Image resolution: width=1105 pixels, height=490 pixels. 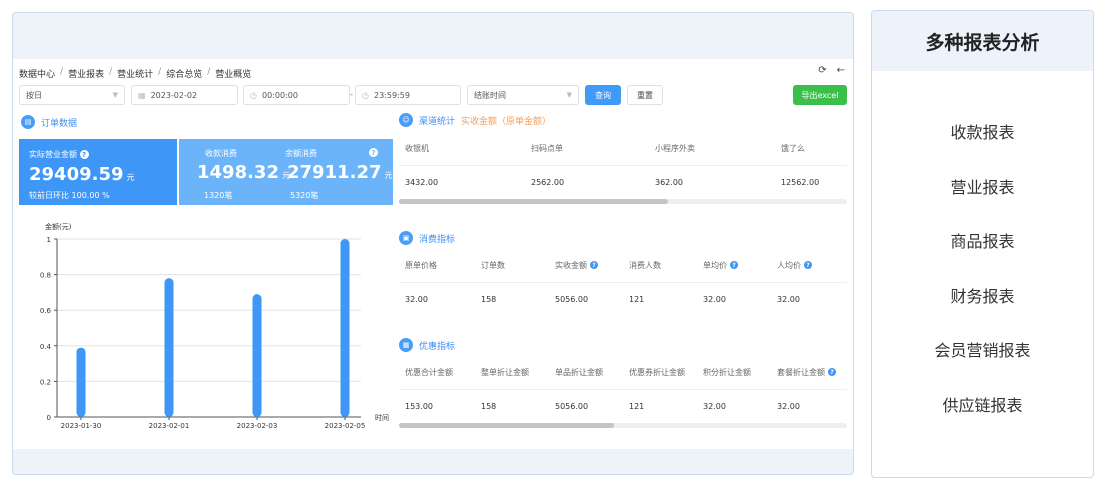 I want to click on table-header-cell-text: 单品折让金额, so click(x=579, y=372).